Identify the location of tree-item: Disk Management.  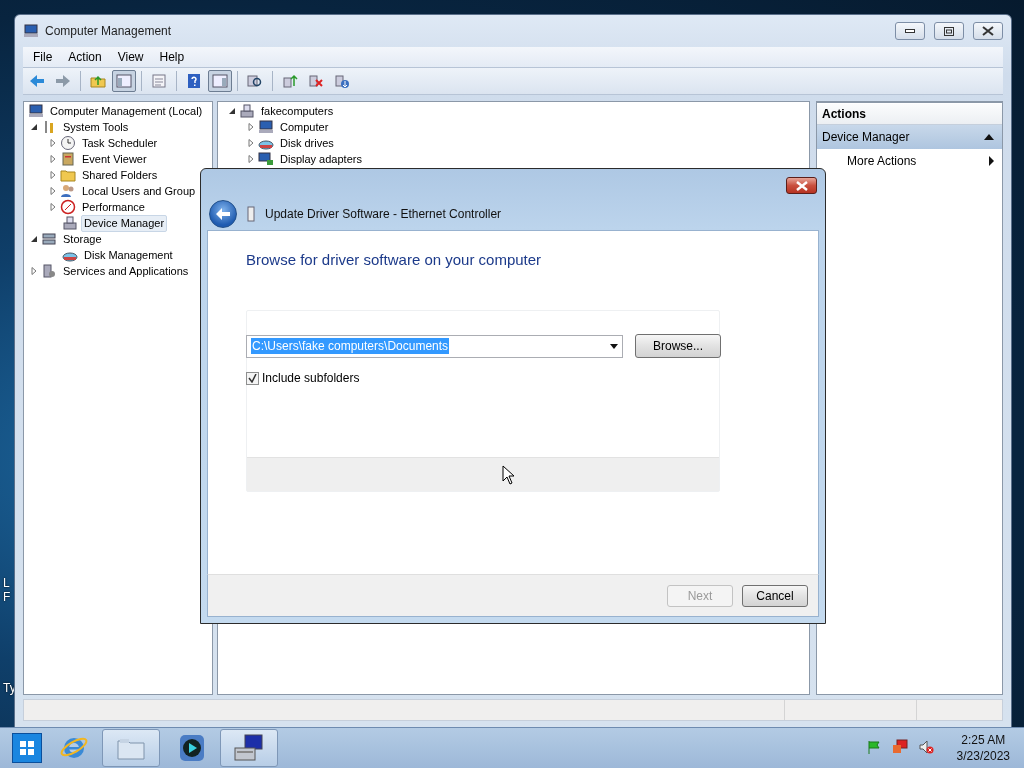
(128, 255).